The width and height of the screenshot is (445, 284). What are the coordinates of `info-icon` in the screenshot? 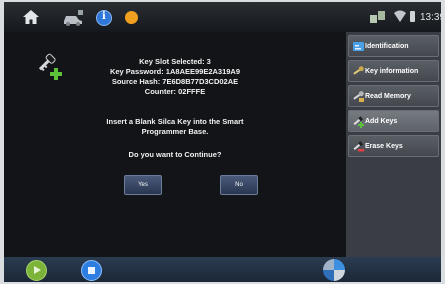 It's located at (104, 18).